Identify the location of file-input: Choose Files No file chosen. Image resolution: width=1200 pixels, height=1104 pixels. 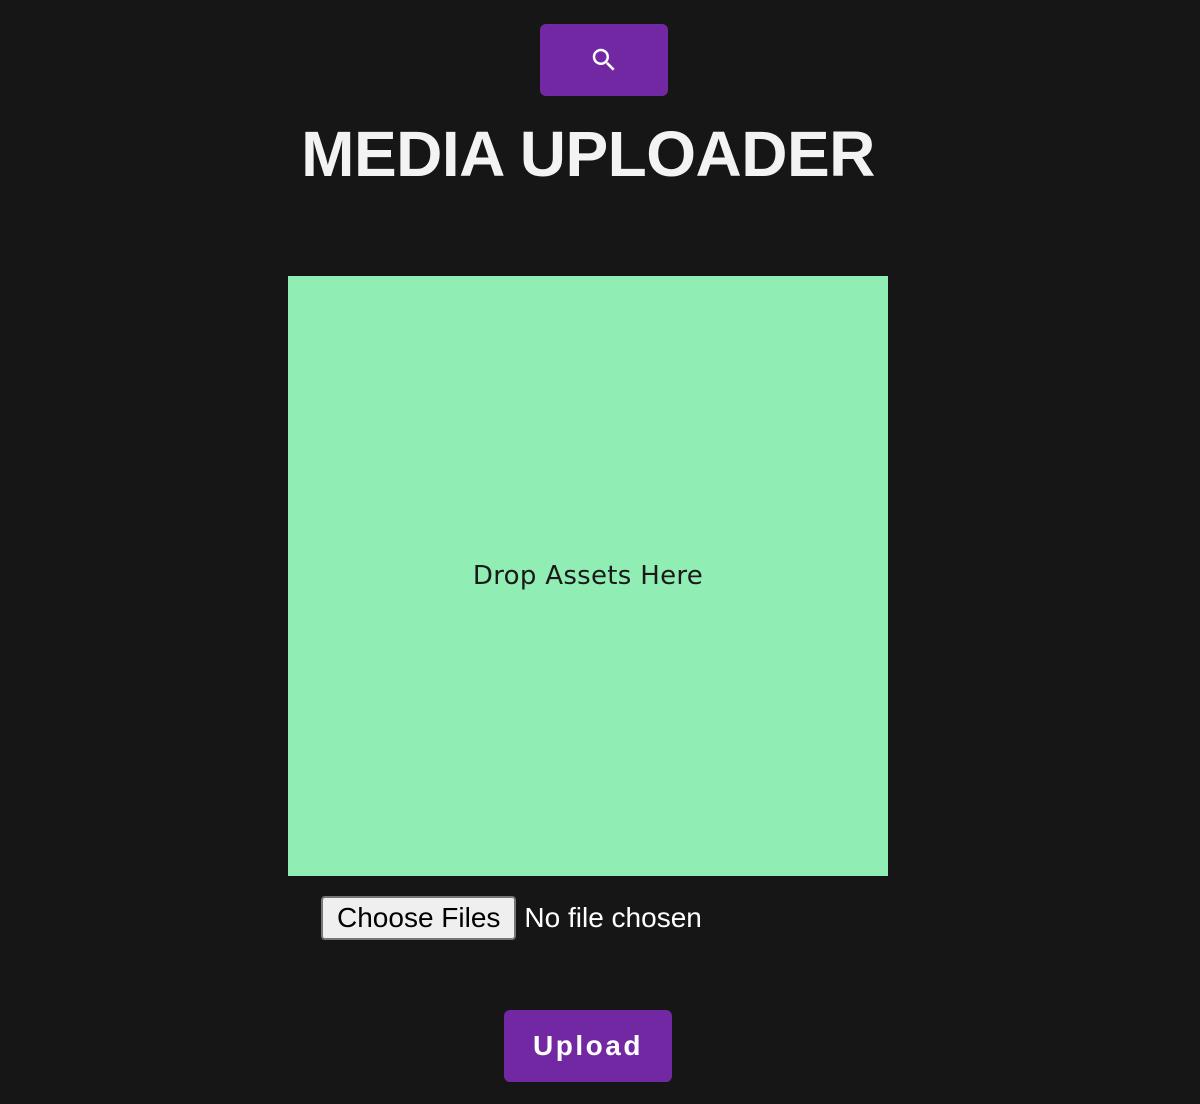
(511, 918).